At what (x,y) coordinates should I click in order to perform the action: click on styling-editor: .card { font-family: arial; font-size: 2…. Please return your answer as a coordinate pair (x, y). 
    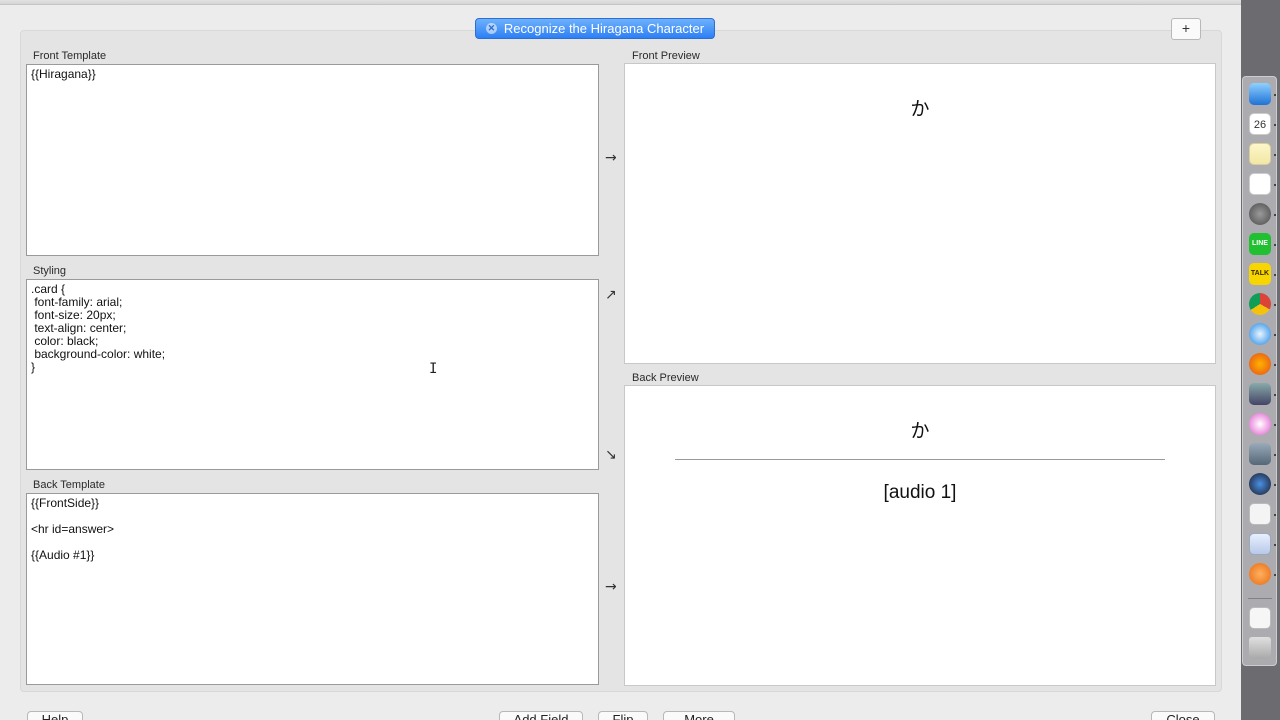
    Looking at the image, I should click on (312, 374).